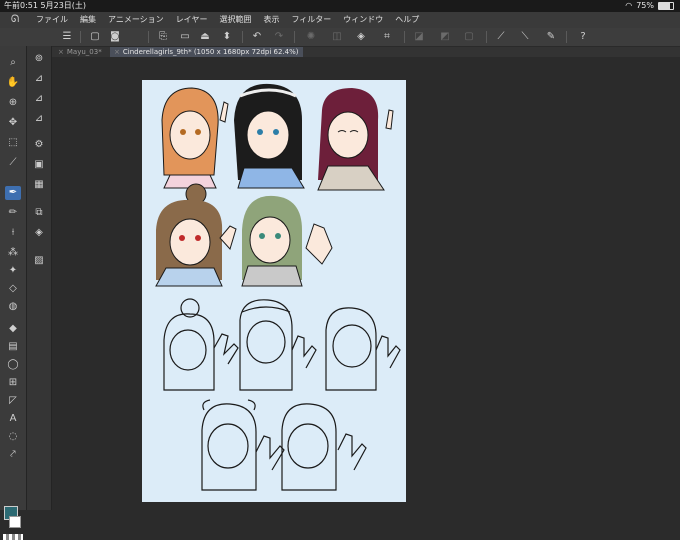  Describe the element at coordinates (227, 37) in the screenshot. I see `share-icon: ⬍` at that location.